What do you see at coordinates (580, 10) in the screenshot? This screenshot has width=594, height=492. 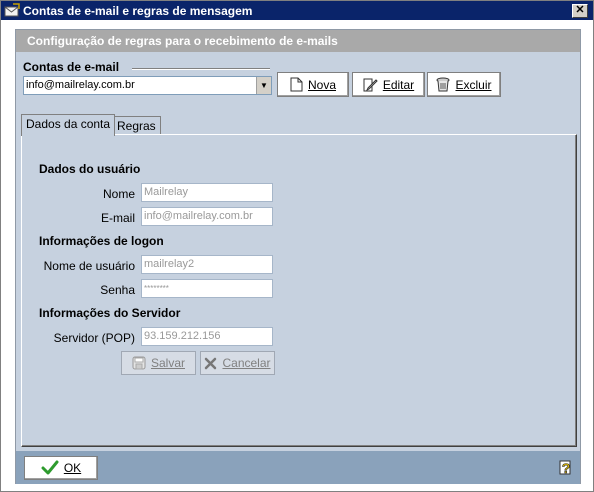 I see `close-button: ✕` at bounding box center [580, 10].